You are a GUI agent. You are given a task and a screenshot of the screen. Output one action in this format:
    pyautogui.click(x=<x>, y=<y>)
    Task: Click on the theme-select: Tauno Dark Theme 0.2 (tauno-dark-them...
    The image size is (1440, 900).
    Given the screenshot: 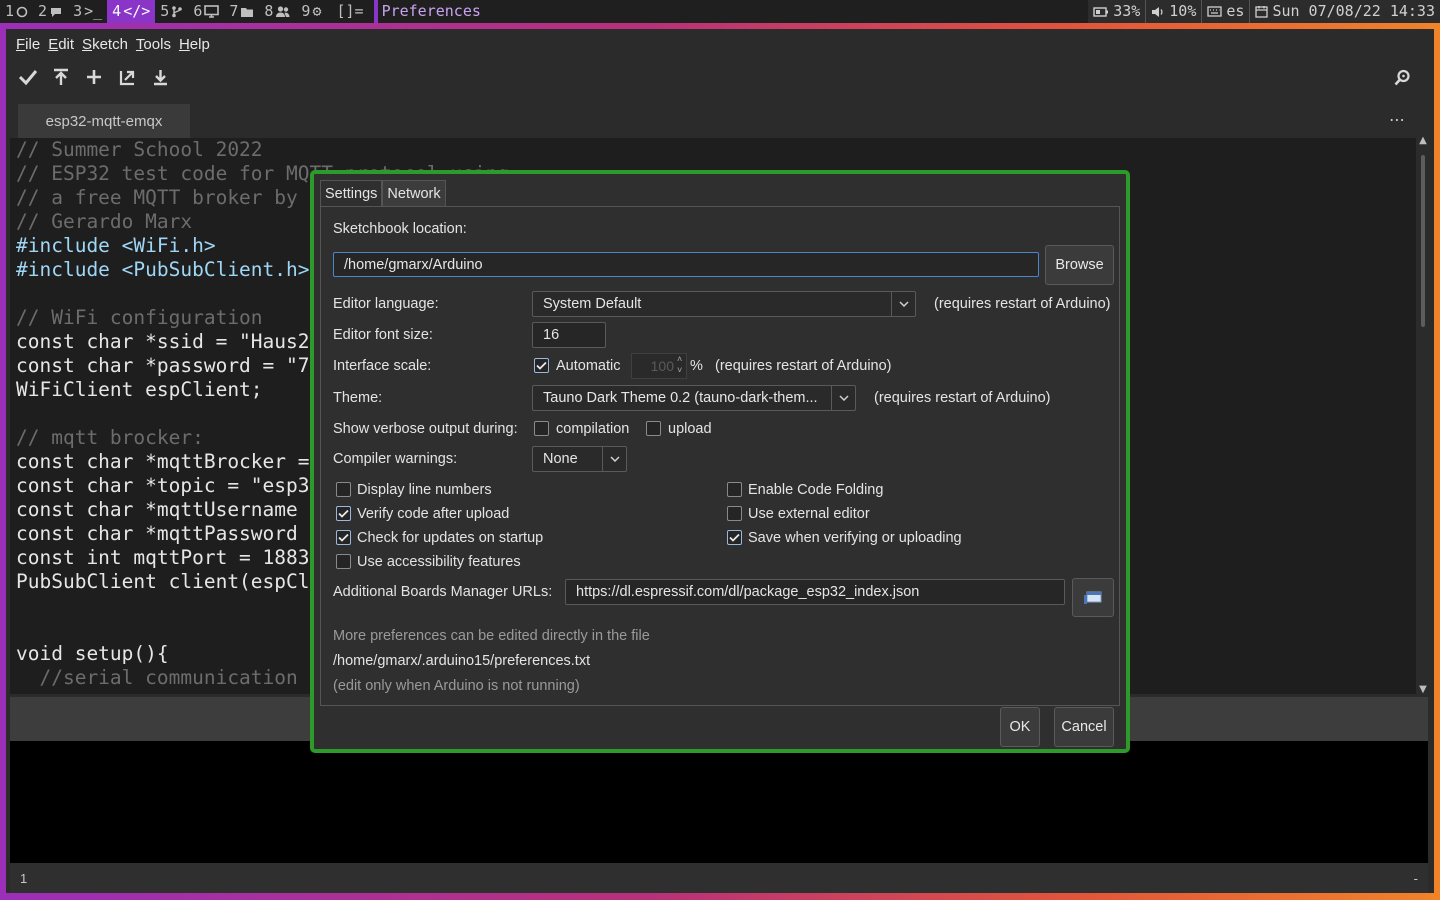 What is the action you would take?
    pyautogui.click(x=694, y=398)
    